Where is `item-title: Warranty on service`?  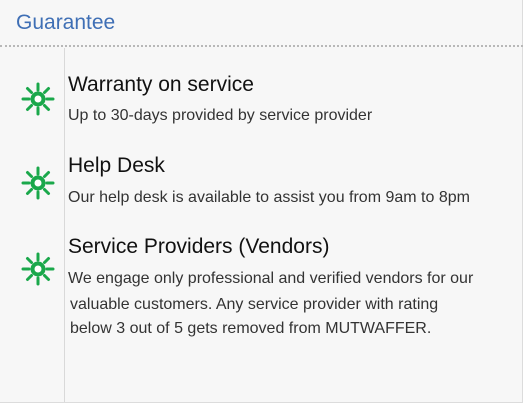
item-title: Warranty on service is located at coordinates (161, 84).